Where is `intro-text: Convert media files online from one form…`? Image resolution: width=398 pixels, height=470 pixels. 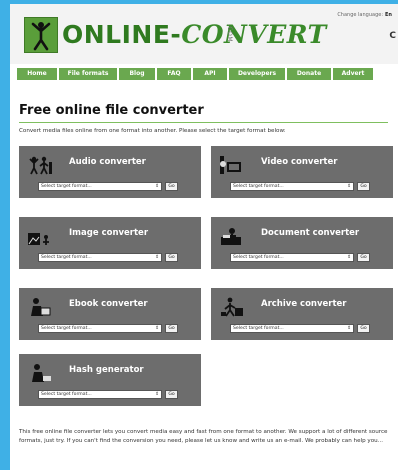
intro-text: Convert media files online from one form… is located at coordinates (152, 131).